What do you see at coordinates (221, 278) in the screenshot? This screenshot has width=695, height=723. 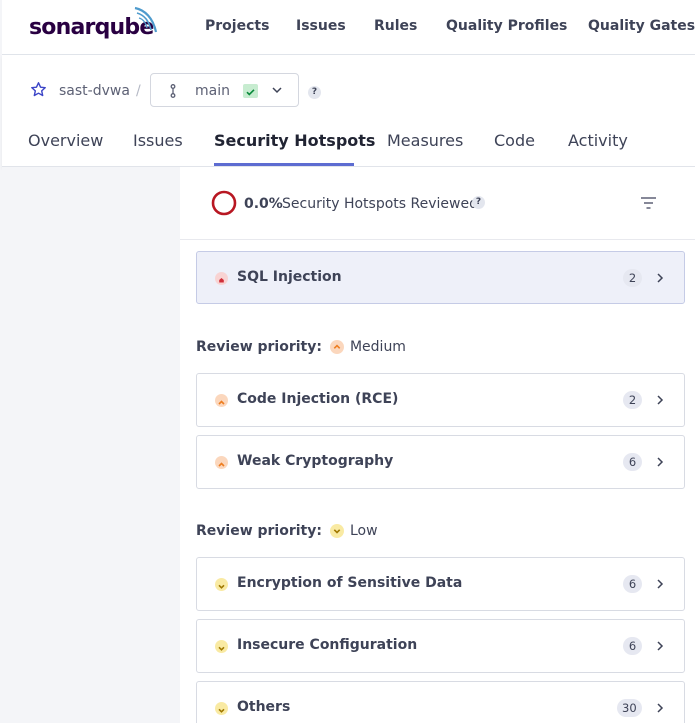 I see `priority-high-icon` at bounding box center [221, 278].